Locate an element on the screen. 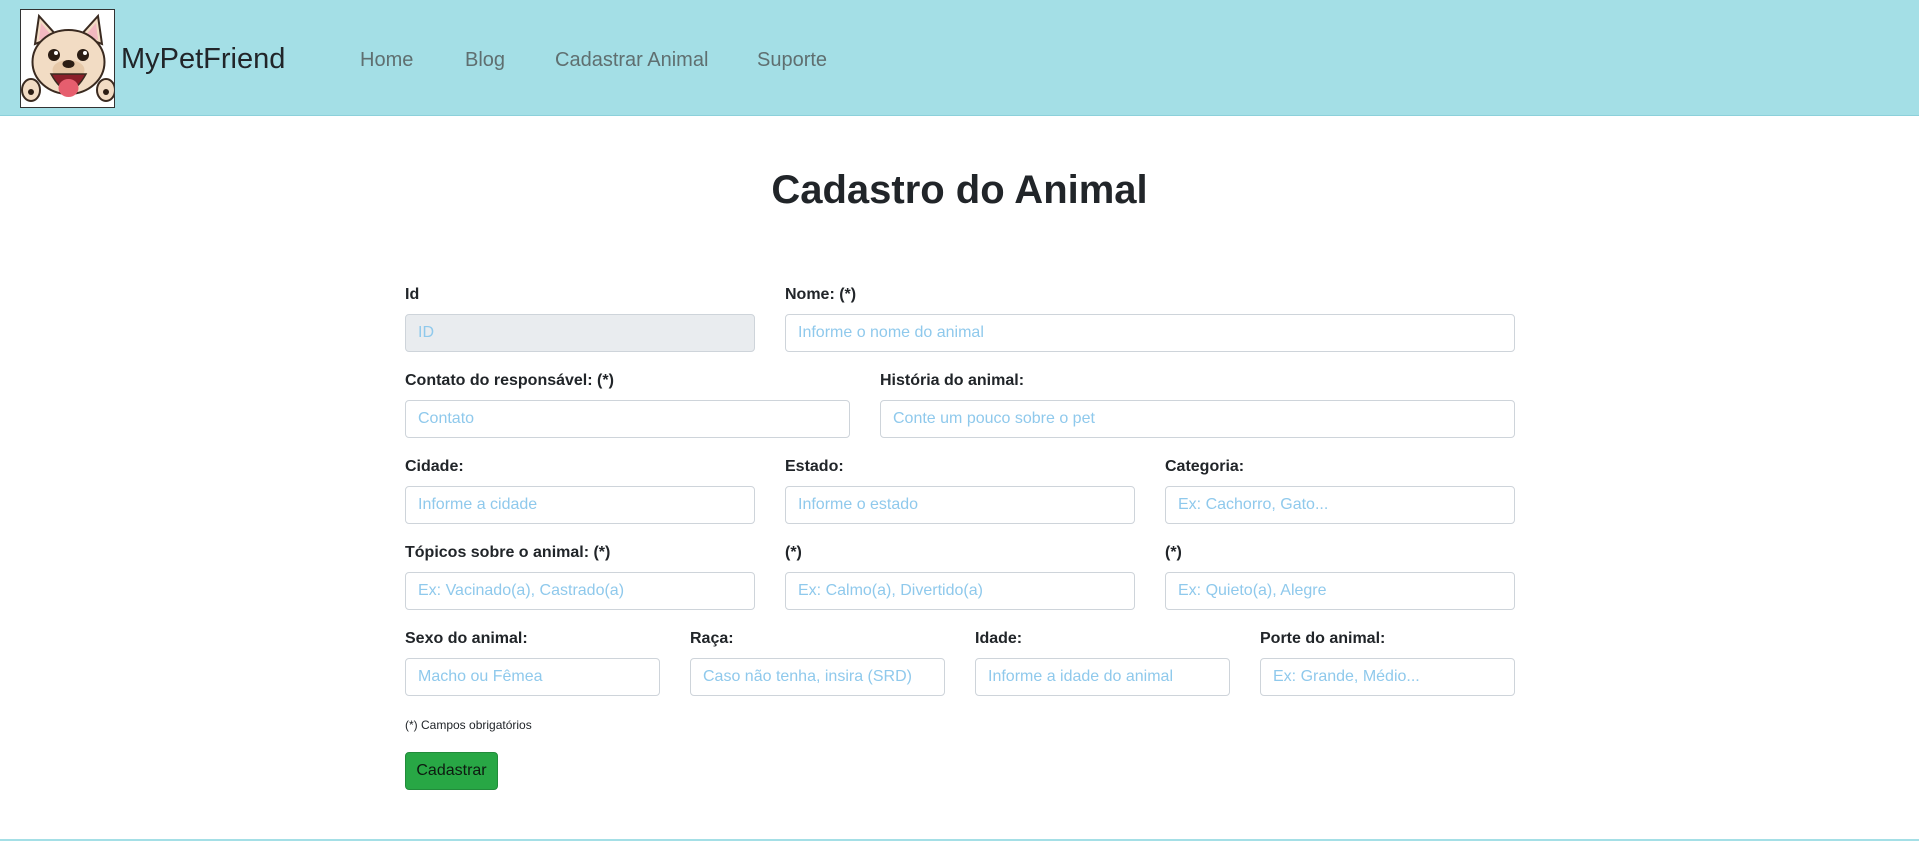 Image resolution: width=1919 pixels, height=841 pixels. idade-label: Idade: is located at coordinates (999, 638).